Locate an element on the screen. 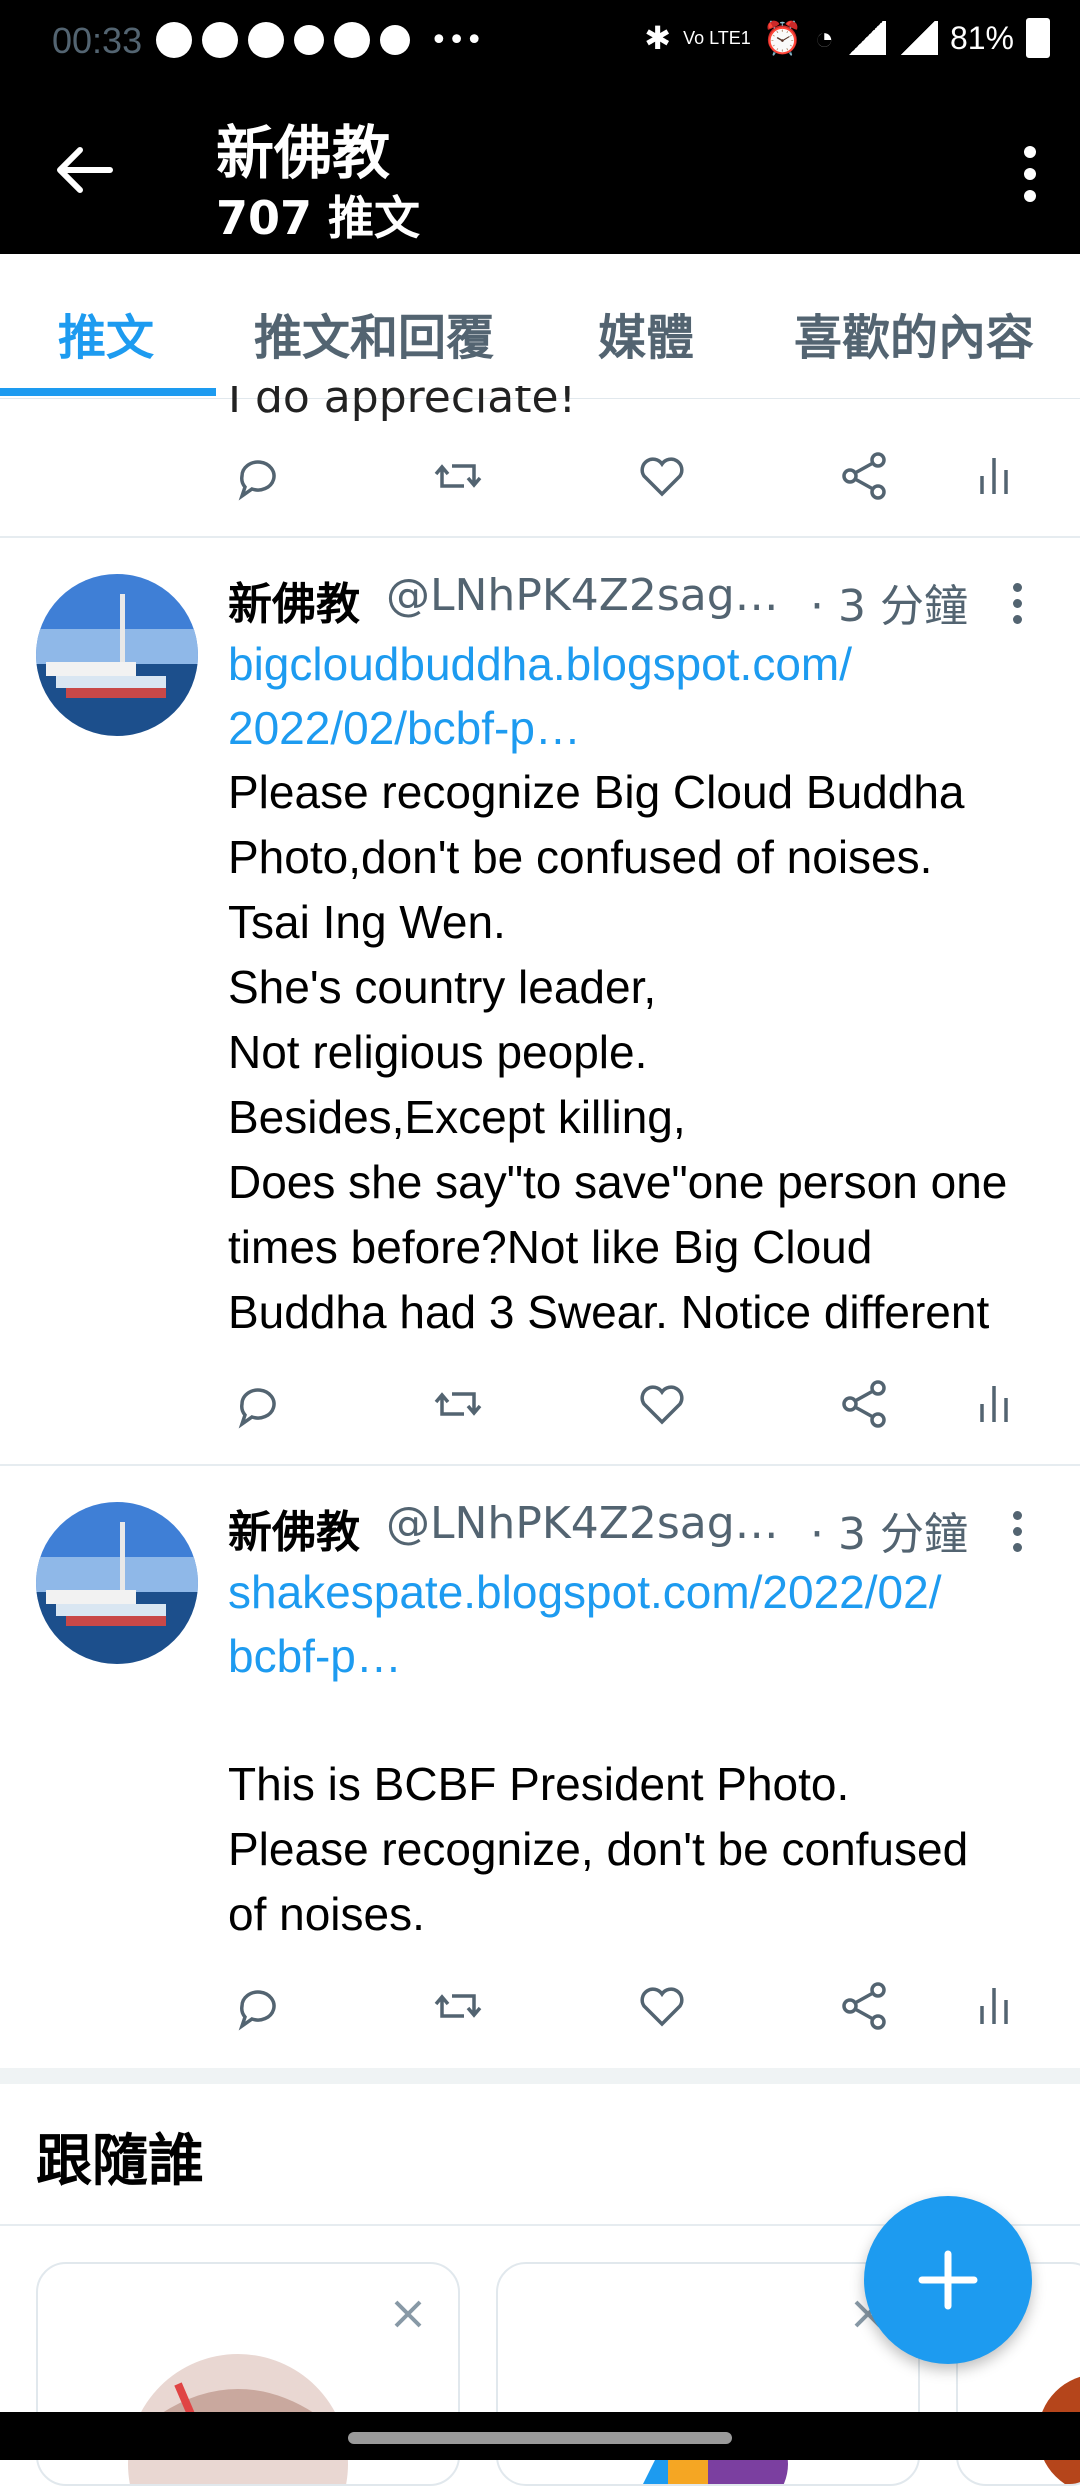  line-icon is located at coordinates (352, 40).